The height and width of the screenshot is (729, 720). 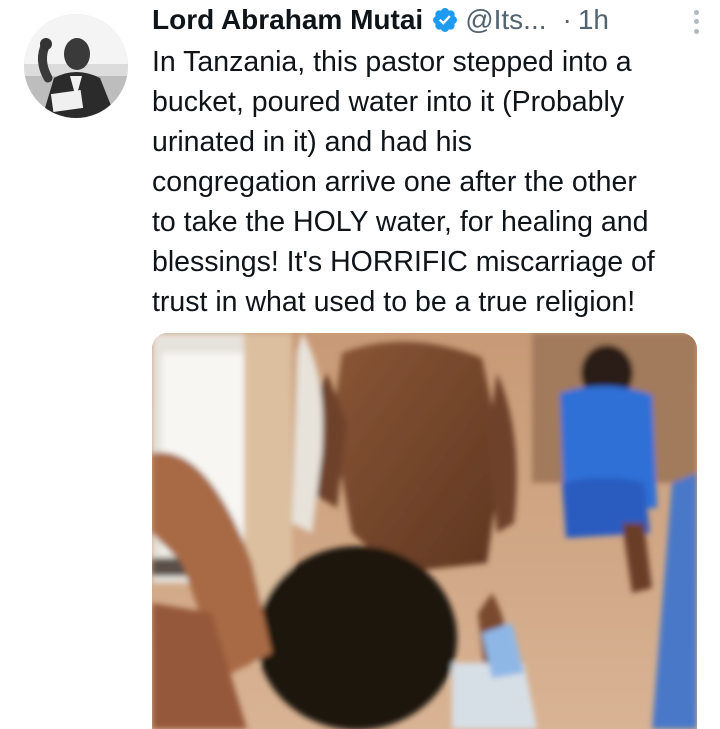 What do you see at coordinates (400, 222) in the screenshot?
I see `tweet-text-line: to take the HOLY water, for healing and` at bounding box center [400, 222].